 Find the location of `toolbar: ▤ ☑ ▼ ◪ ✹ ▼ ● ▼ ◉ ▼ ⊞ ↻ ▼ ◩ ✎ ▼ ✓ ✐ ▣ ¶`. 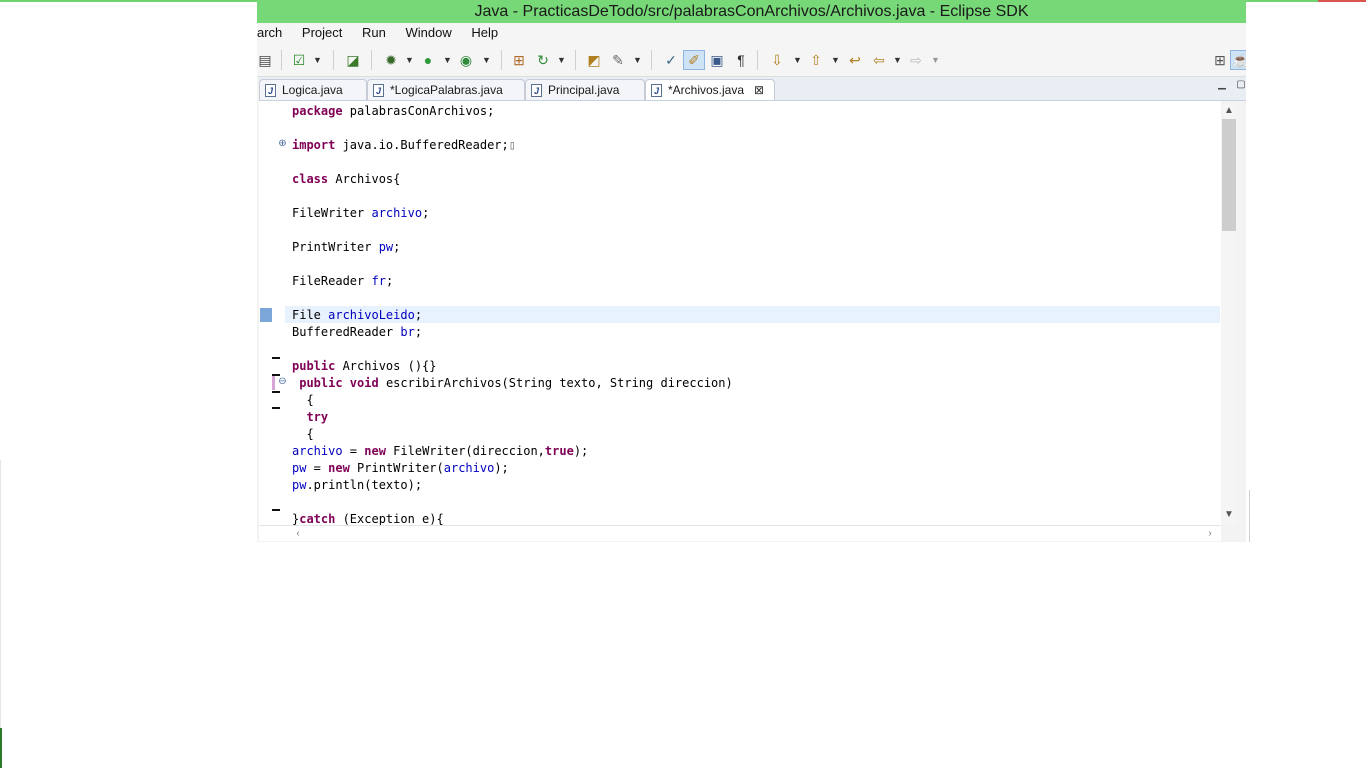

toolbar: ▤ ☑ ▼ ◪ ✹ ▼ ● ▼ ◉ ▼ ⊞ ↻ ▼ ◩ ✎ ▼ ✓ ✐ ▣ ¶ is located at coordinates (751, 60).